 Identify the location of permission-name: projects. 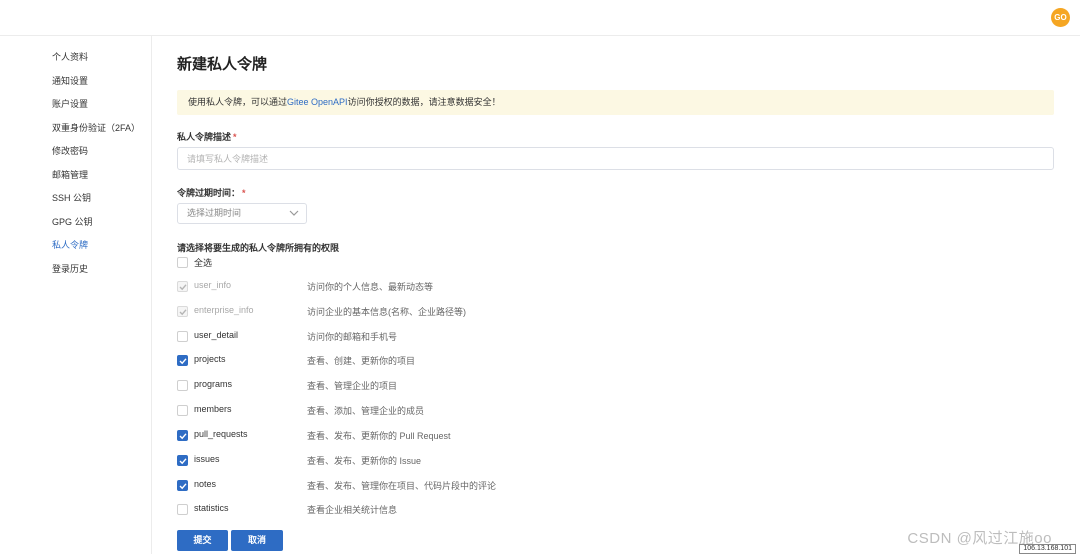
(210, 359).